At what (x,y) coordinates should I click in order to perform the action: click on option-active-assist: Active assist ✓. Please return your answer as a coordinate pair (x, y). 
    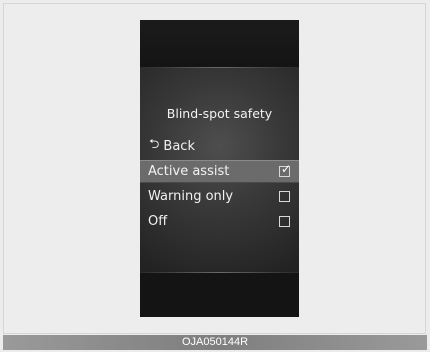
    Looking at the image, I should click on (219, 171).